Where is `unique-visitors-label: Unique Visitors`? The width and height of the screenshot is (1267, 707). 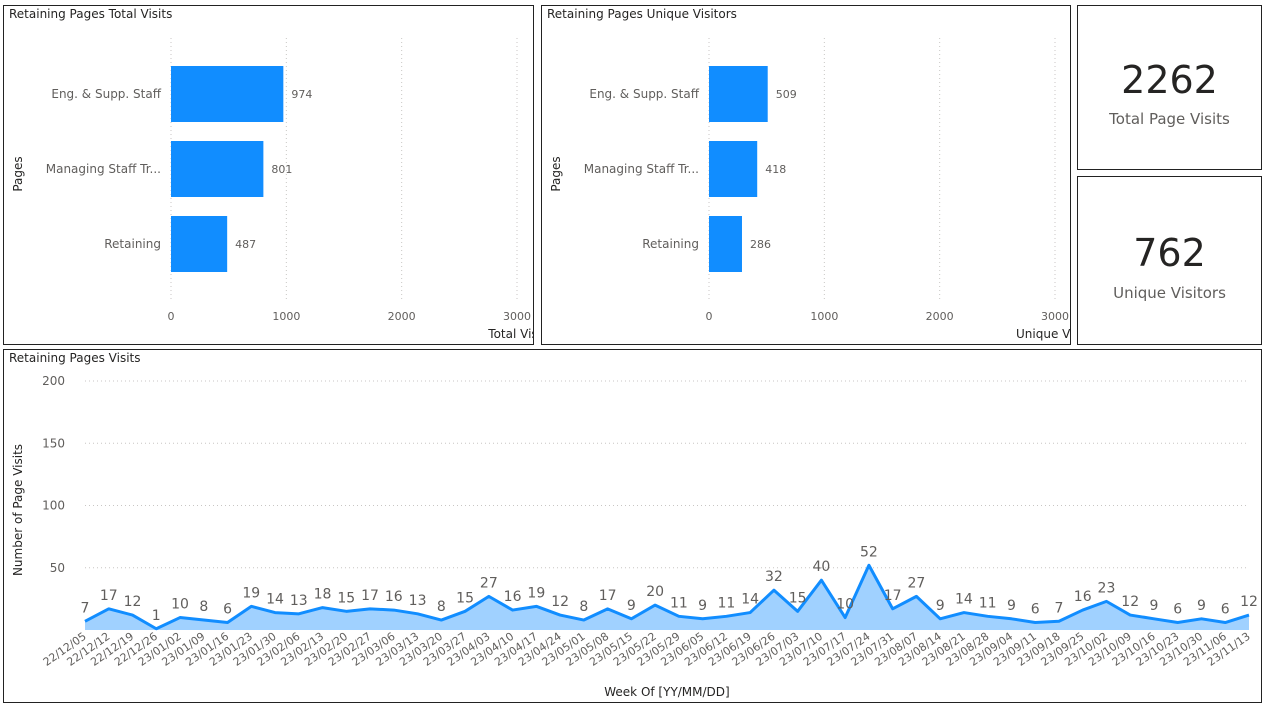
unique-visitors-label: Unique Visitors is located at coordinates (1169, 293).